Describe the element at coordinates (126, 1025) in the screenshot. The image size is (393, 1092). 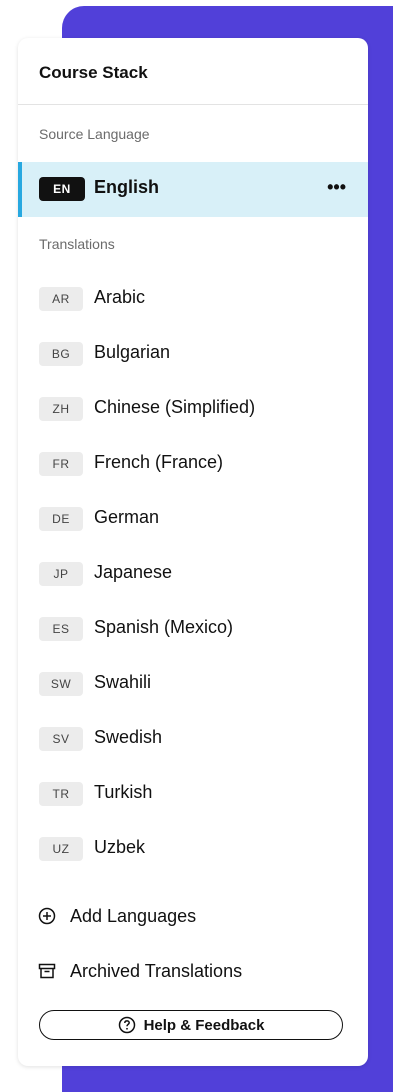
I see `question-circle-icon` at that location.